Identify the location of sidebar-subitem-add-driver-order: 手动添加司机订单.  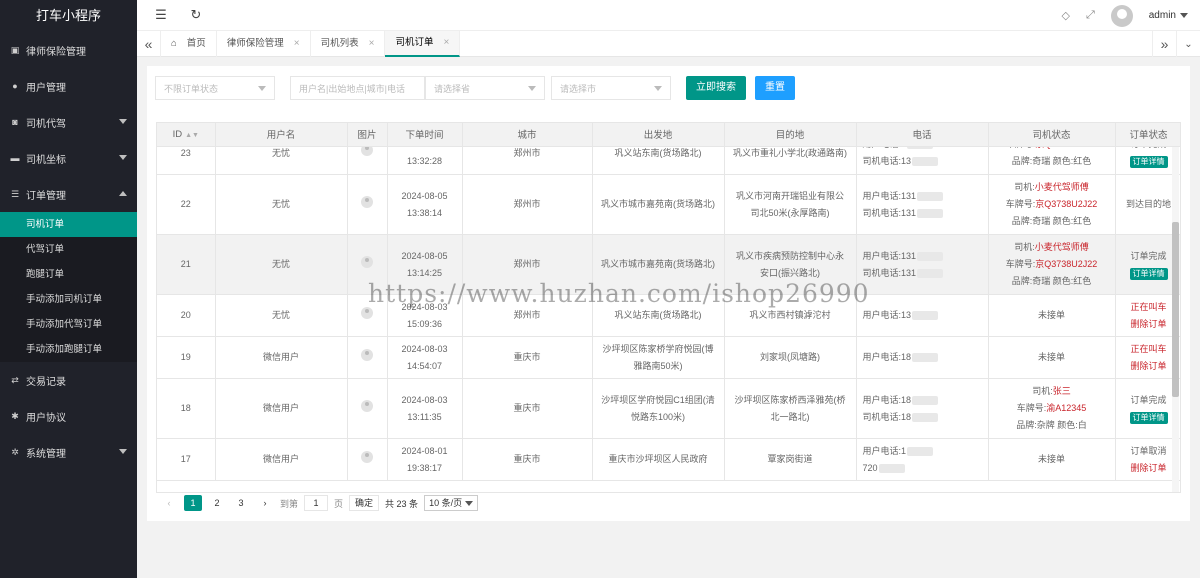
(68, 299).